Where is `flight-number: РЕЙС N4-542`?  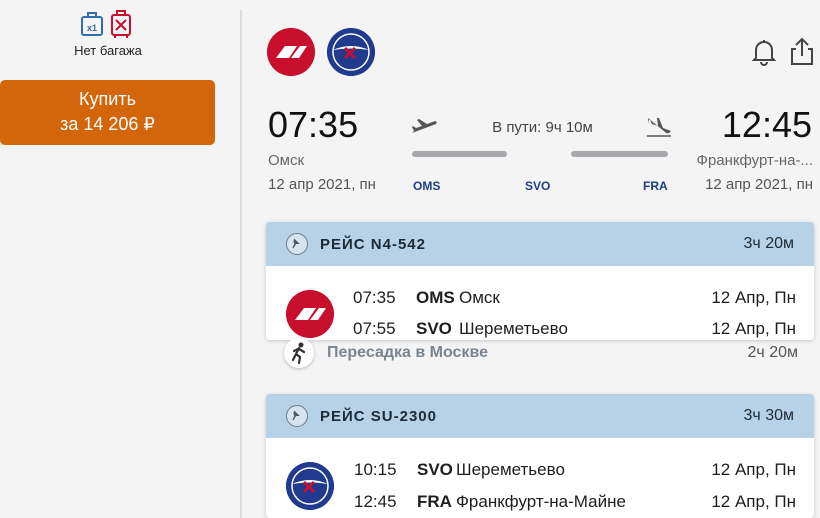 flight-number: РЕЙС N4-542 is located at coordinates (373, 244).